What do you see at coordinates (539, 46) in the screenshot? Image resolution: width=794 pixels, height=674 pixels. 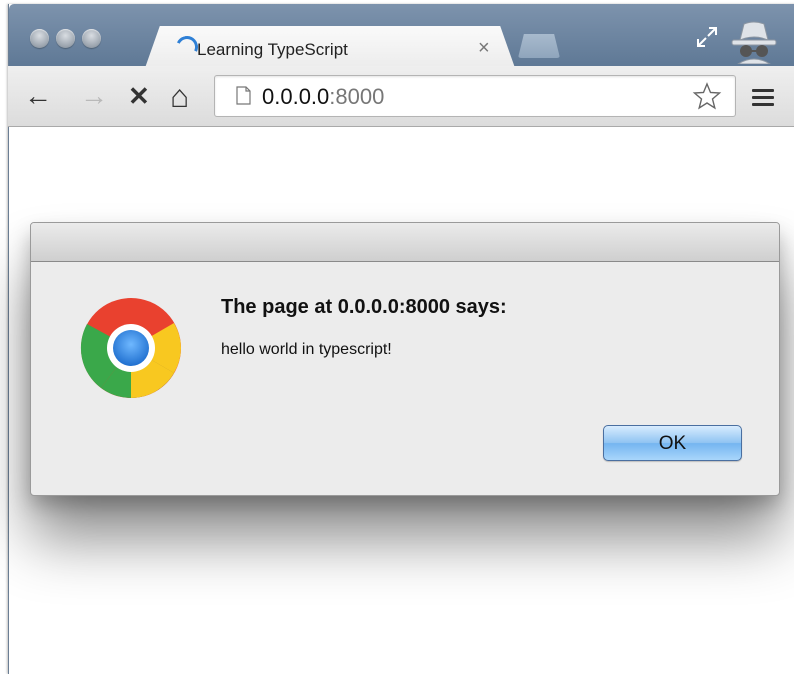 I see `new-tab-button` at bounding box center [539, 46].